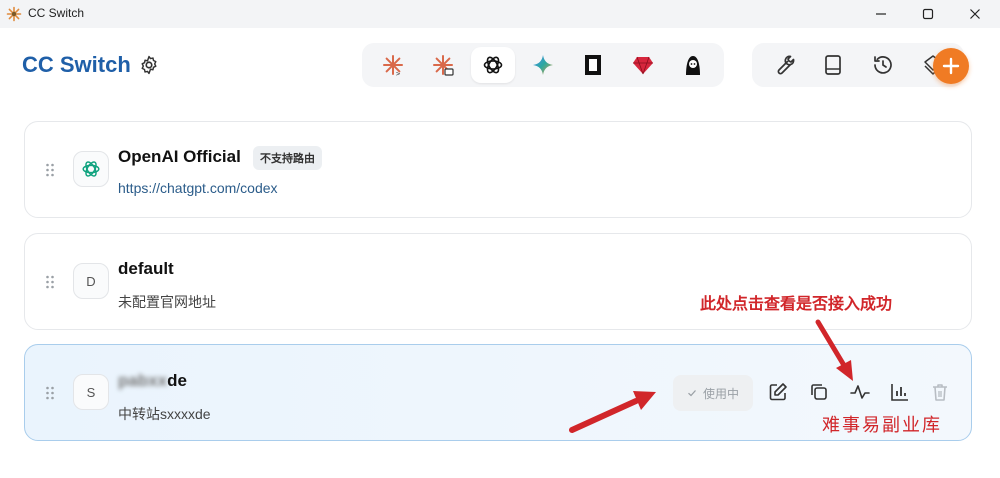 This screenshot has height=478, width=1000. I want to click on add-provider-button, so click(951, 66).